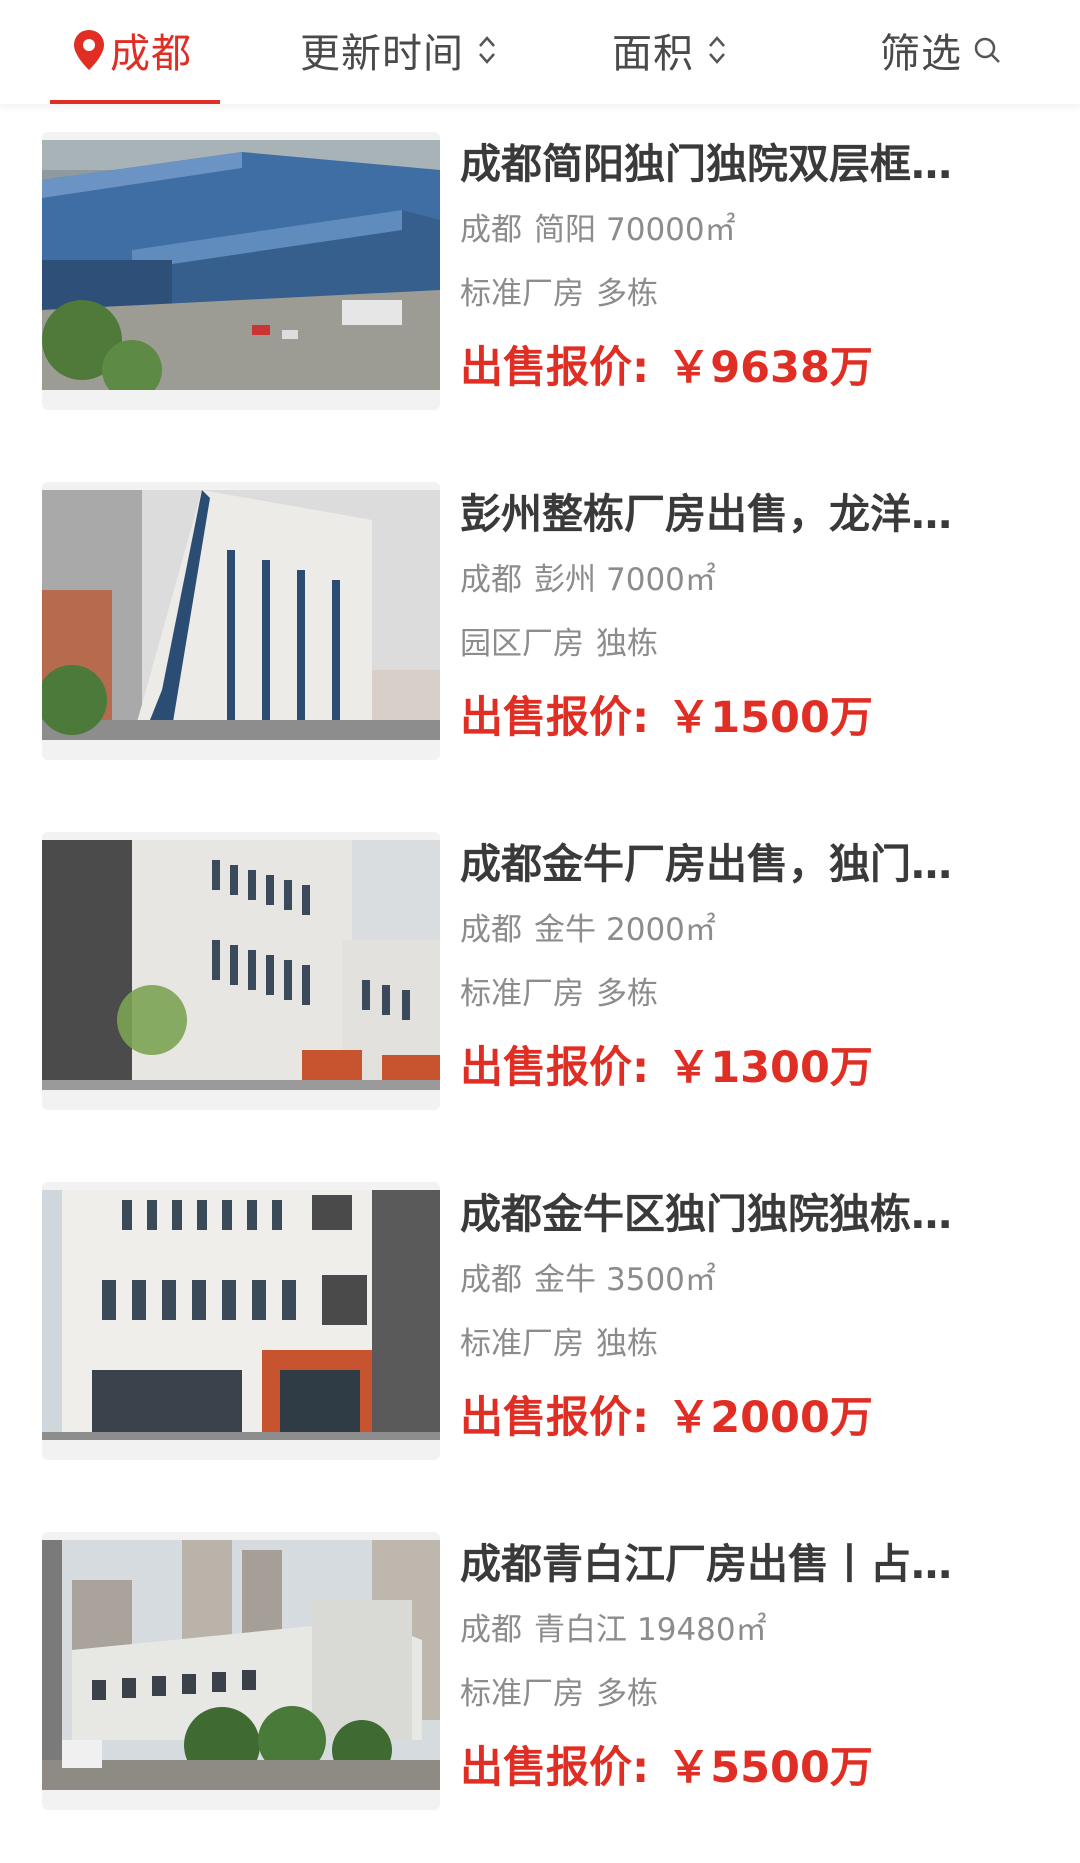  I want to click on price-value: ￥5500万, so click(770, 1768).